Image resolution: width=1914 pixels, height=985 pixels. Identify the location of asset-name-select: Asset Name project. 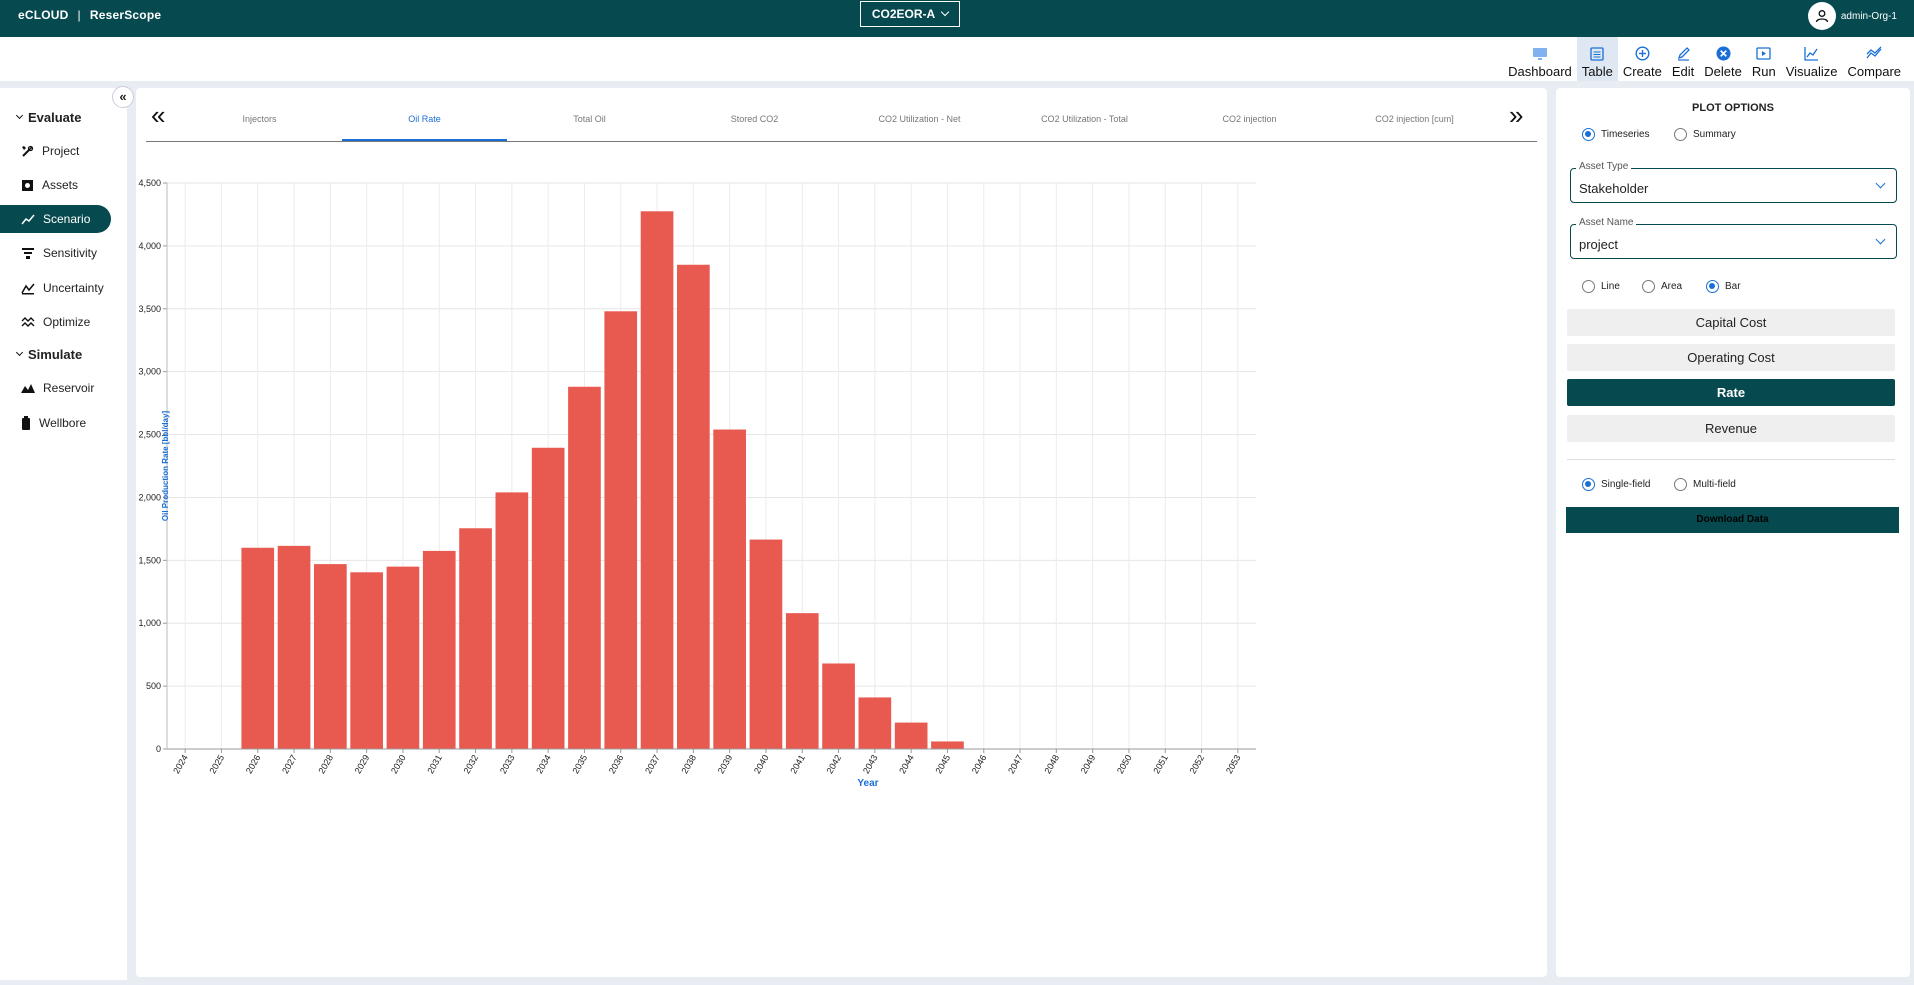
(1733, 238).